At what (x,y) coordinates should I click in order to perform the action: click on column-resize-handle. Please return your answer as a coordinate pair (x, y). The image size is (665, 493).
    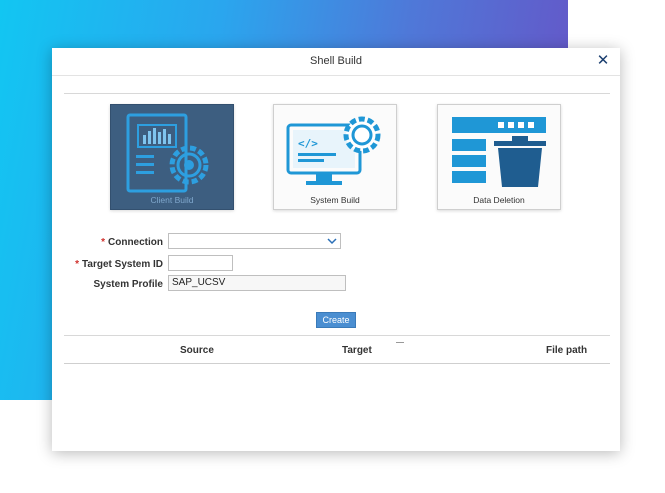
    Looking at the image, I should click on (400, 342).